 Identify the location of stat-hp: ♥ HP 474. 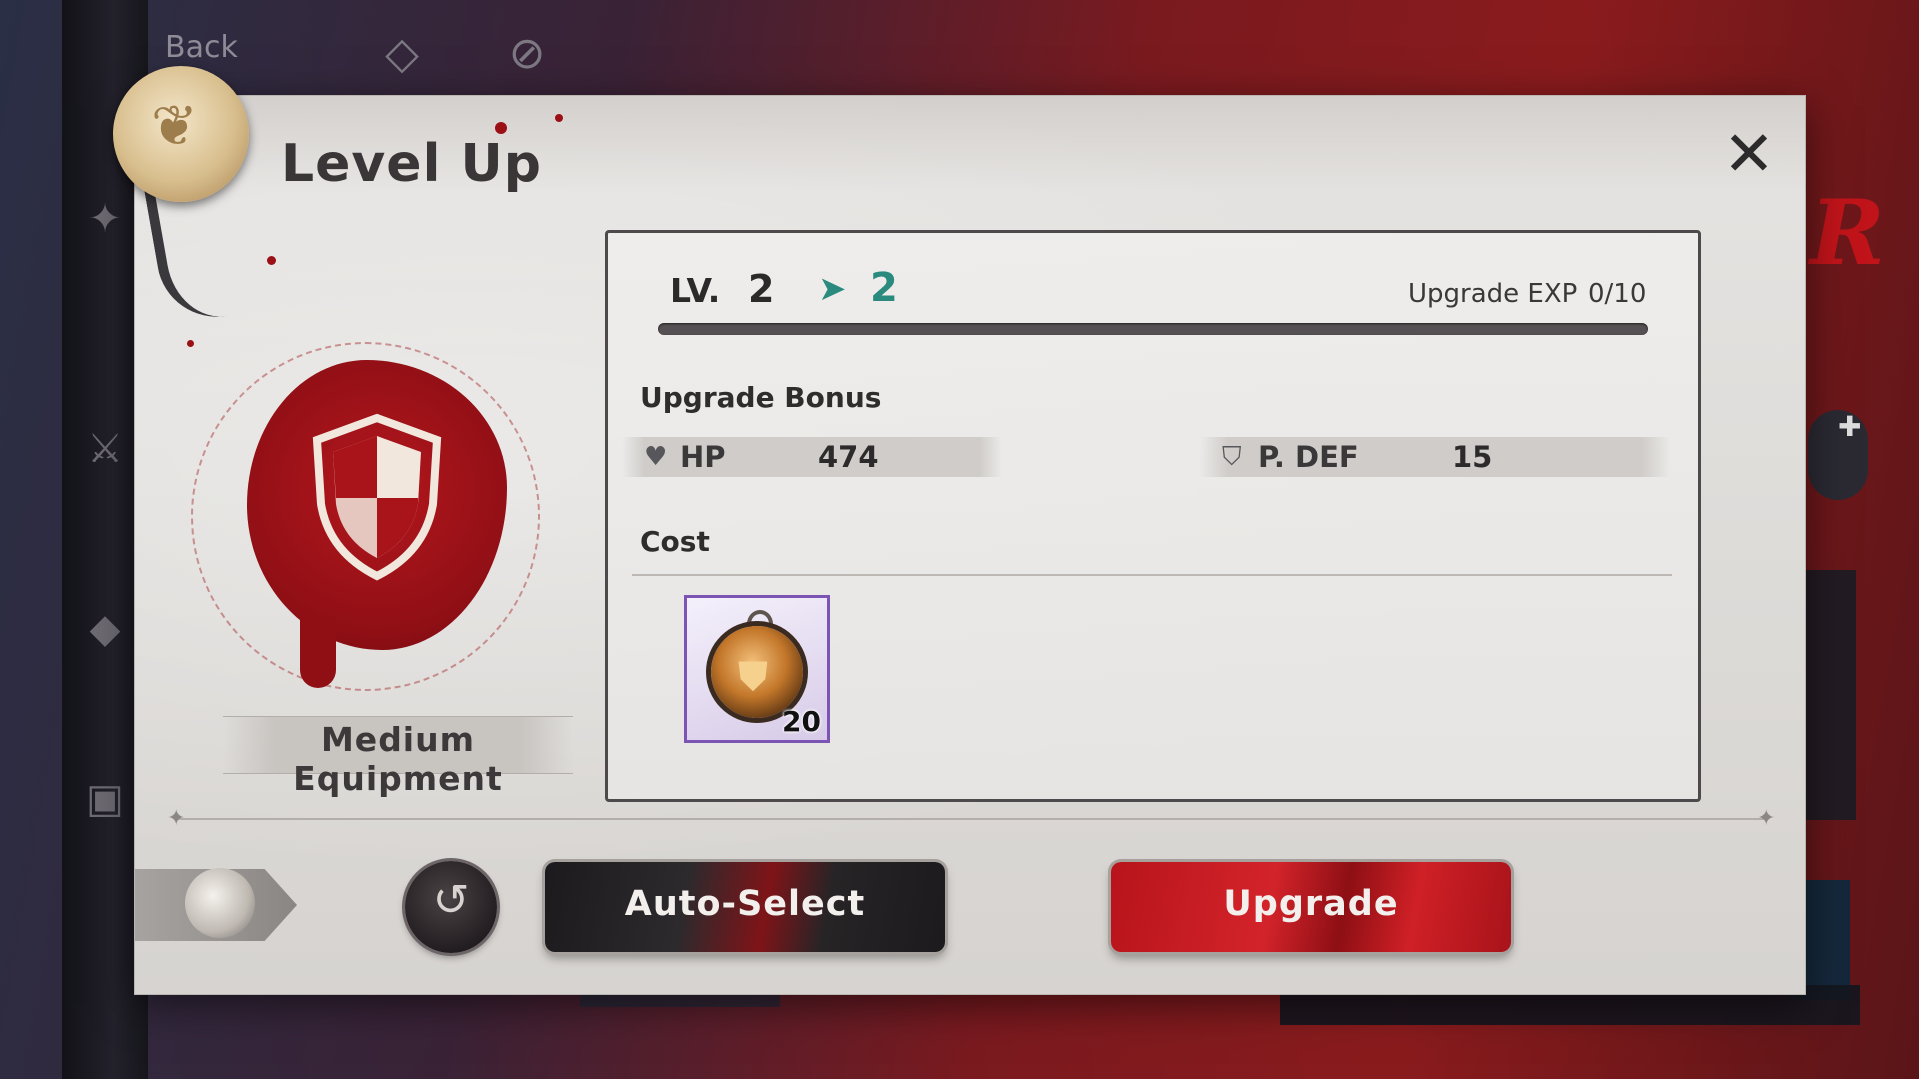
(812, 457).